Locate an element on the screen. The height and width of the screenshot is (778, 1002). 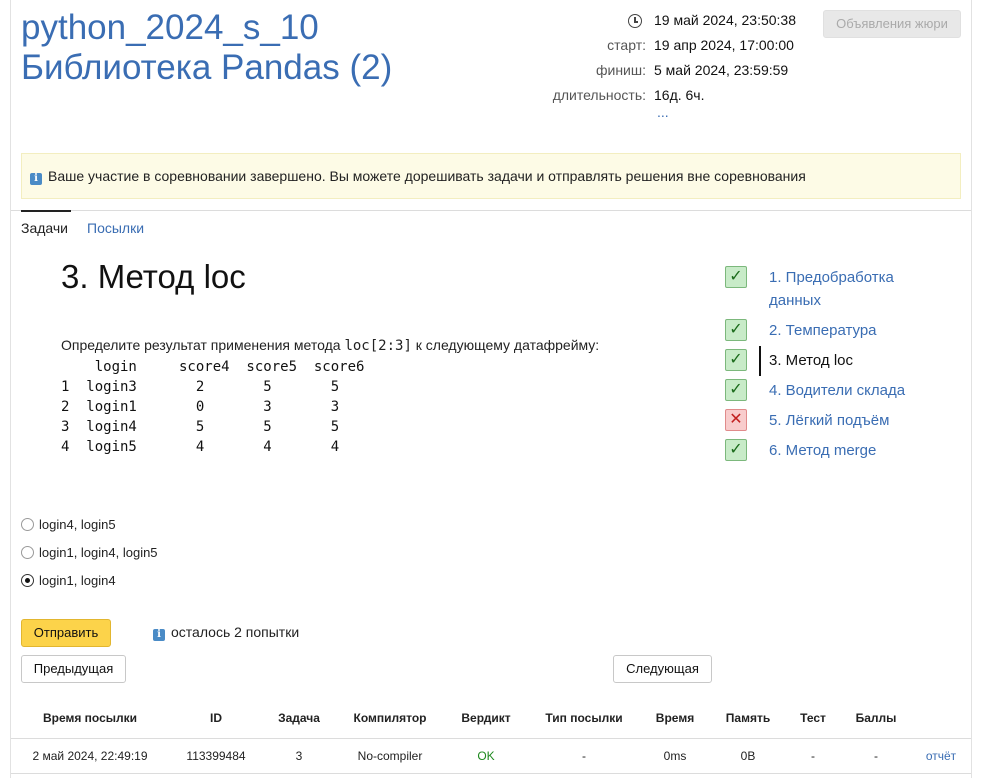
problem-link: 4. Водители склада is located at coordinates (859, 390).